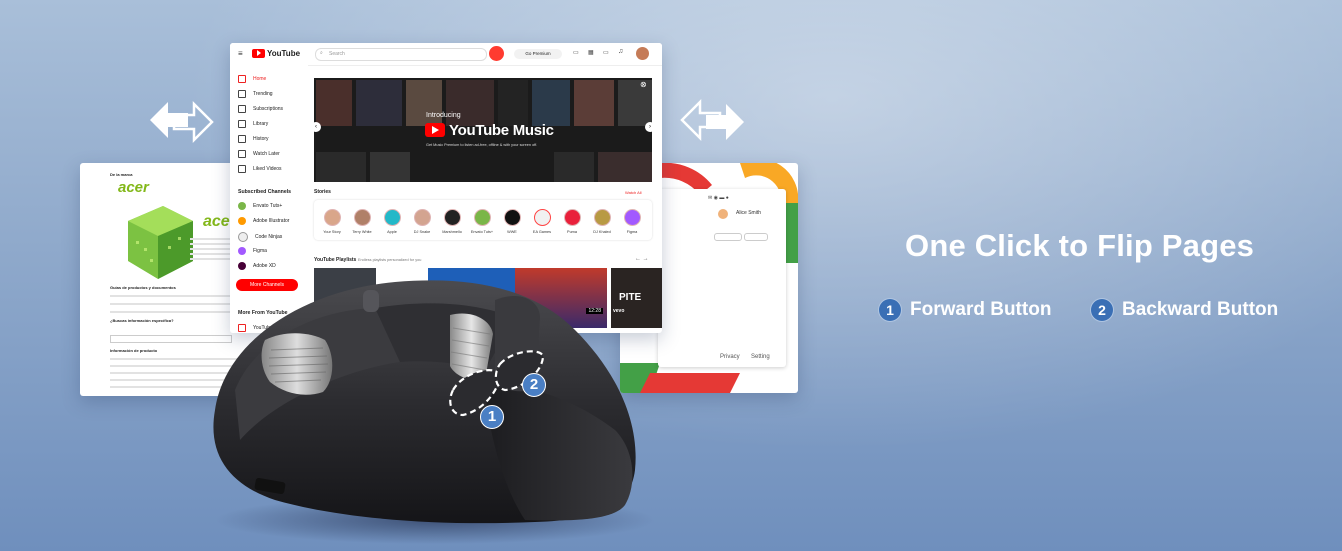 The width and height of the screenshot is (1342, 551). What do you see at coordinates (253, 124) in the screenshot?
I see `sidebar-item-library: Library` at bounding box center [253, 124].